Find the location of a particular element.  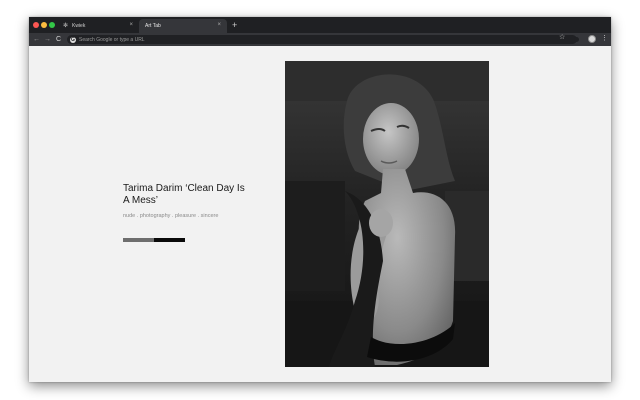

browser-toolbar: ← → C G ☆ ⋮ is located at coordinates (320, 39).